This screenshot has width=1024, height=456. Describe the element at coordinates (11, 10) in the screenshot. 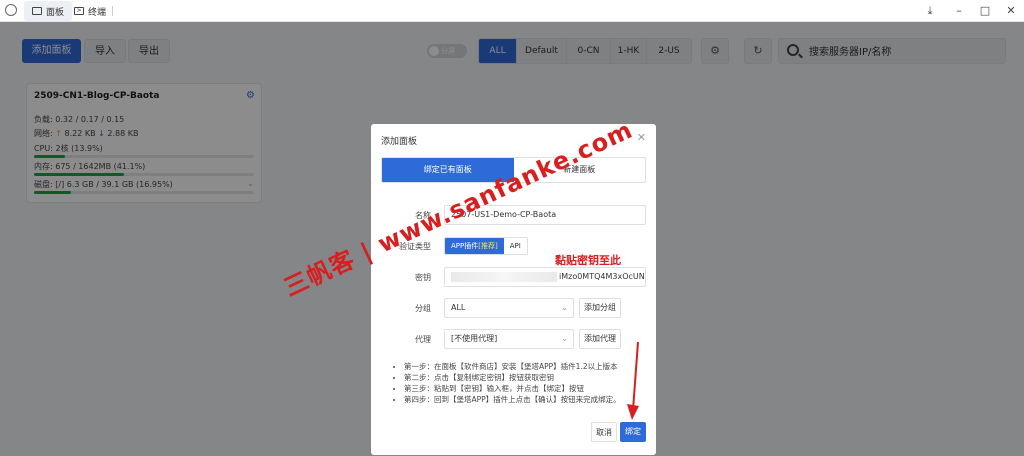

I see `user-icon` at that location.